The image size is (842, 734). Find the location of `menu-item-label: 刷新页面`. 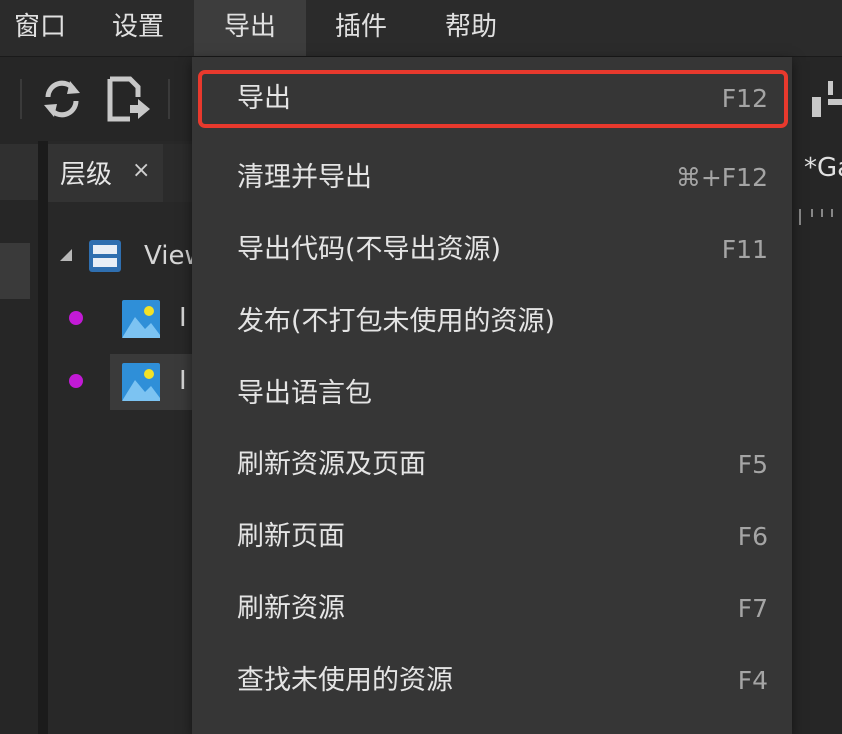

menu-item-label: 刷新页面 is located at coordinates (291, 536).